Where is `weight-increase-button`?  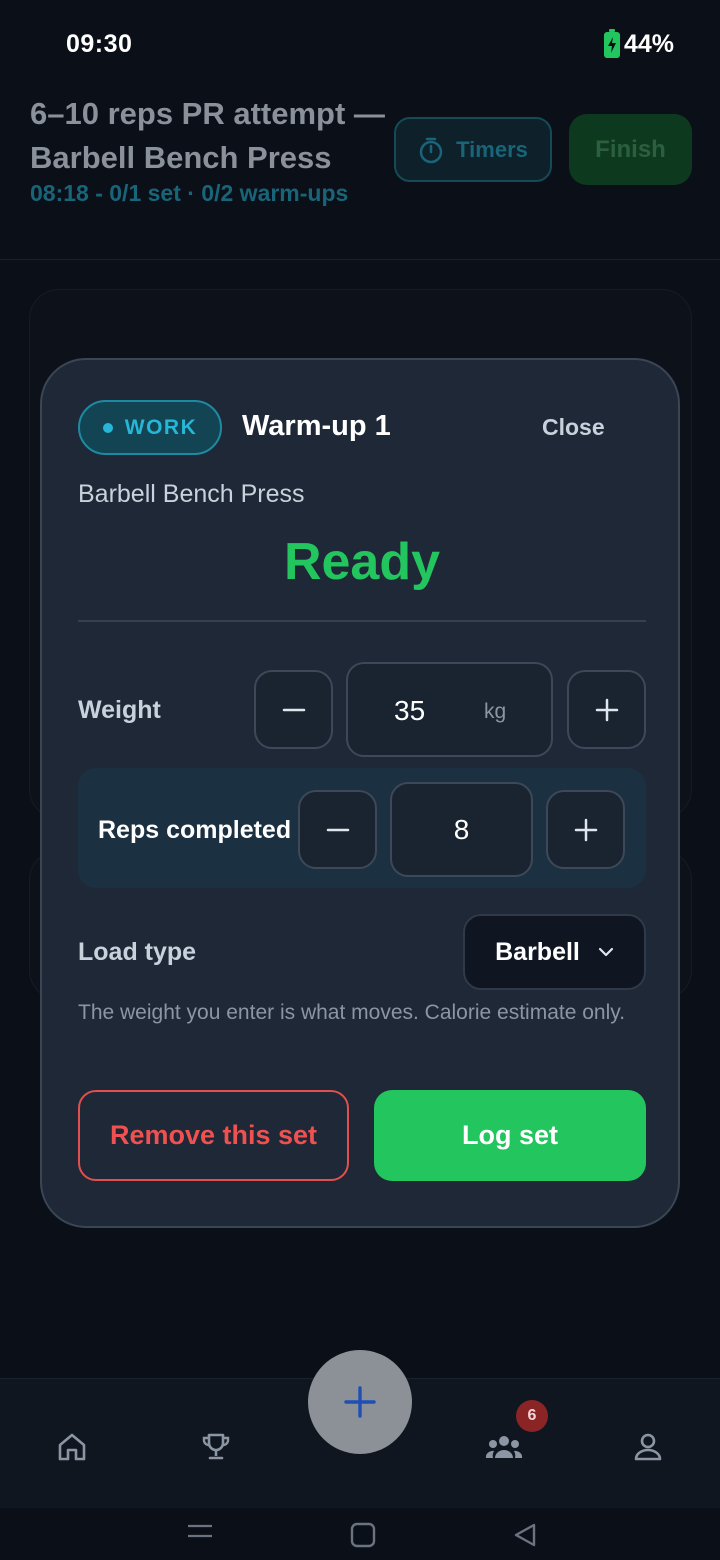
weight-increase-button is located at coordinates (606, 709).